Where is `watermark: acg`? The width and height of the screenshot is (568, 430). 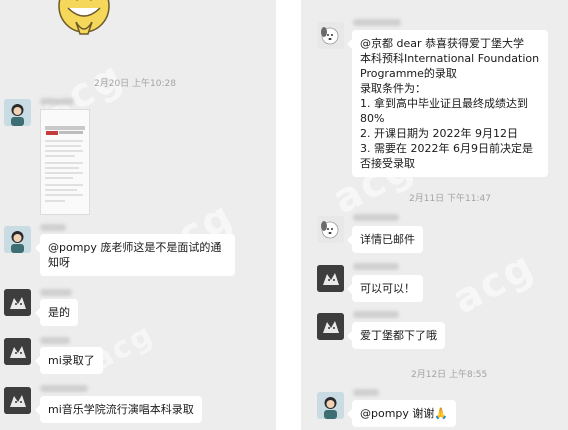 watermark: acg is located at coordinates (494, 283).